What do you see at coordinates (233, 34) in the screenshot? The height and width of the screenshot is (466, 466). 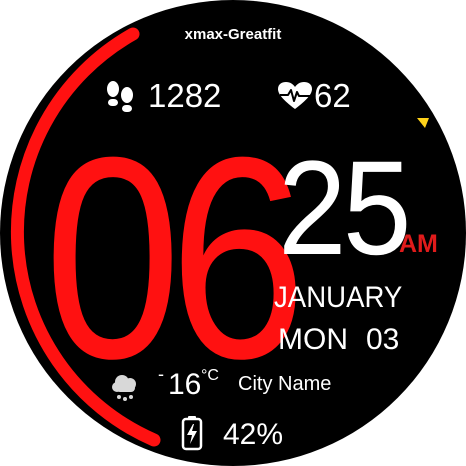 I see `brand-label: xmax-Greatfit` at bounding box center [233, 34].